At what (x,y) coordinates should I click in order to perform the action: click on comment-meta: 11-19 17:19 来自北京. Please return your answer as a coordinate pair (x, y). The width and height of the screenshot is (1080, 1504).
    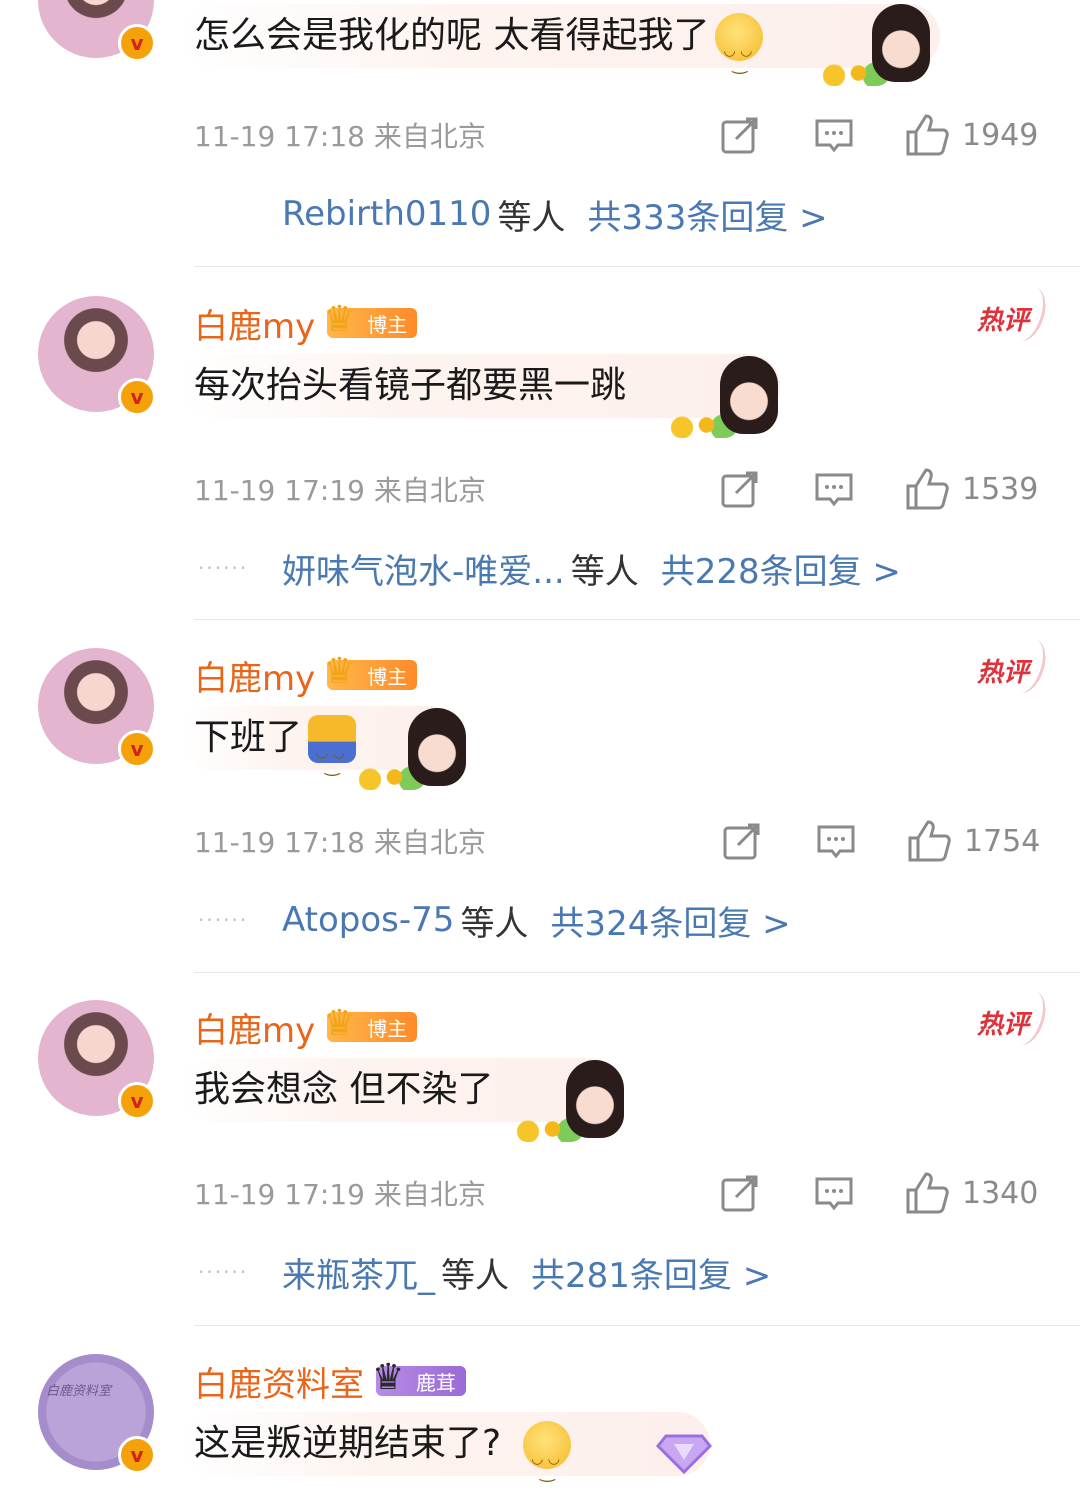
    Looking at the image, I should click on (340, 1193).